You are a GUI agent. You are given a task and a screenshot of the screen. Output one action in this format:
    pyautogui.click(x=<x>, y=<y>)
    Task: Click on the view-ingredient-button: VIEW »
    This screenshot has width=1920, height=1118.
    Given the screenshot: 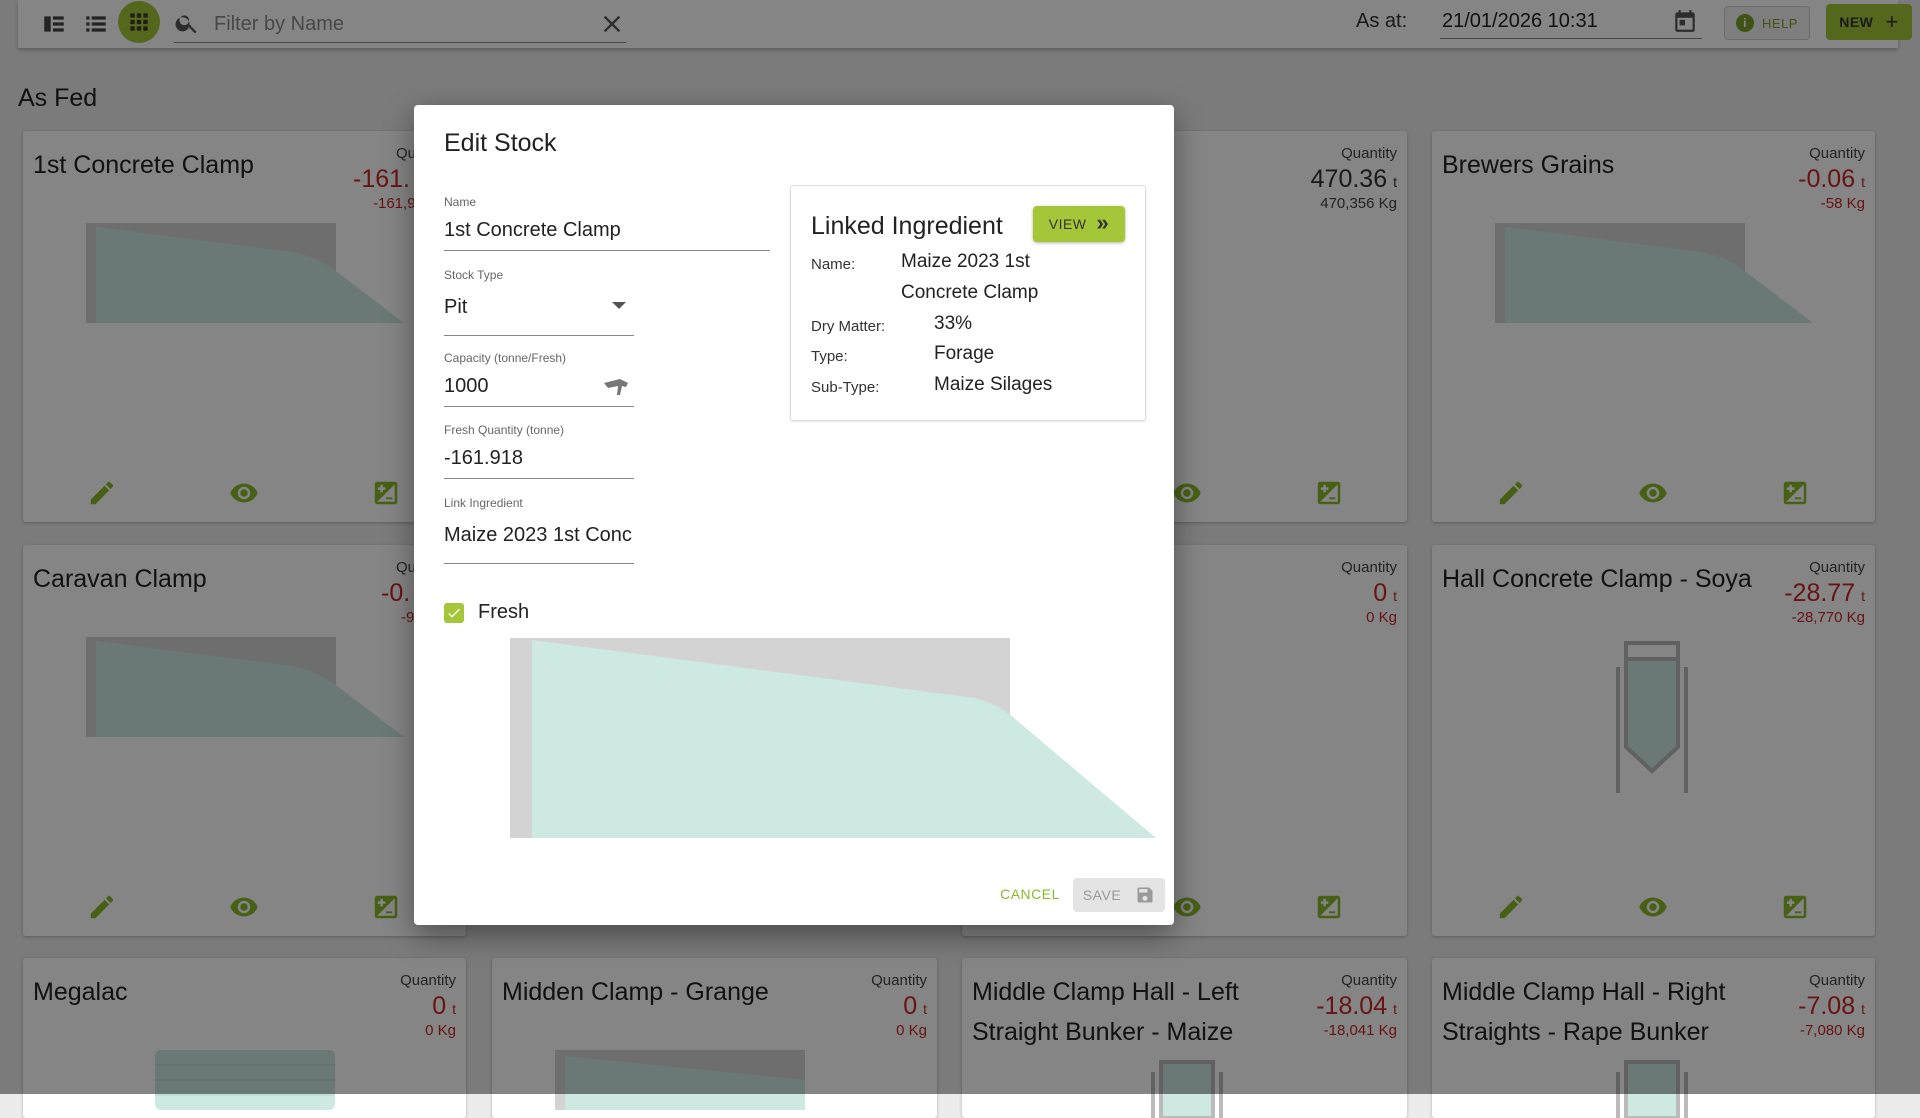 What is the action you would take?
    pyautogui.click(x=1079, y=224)
    